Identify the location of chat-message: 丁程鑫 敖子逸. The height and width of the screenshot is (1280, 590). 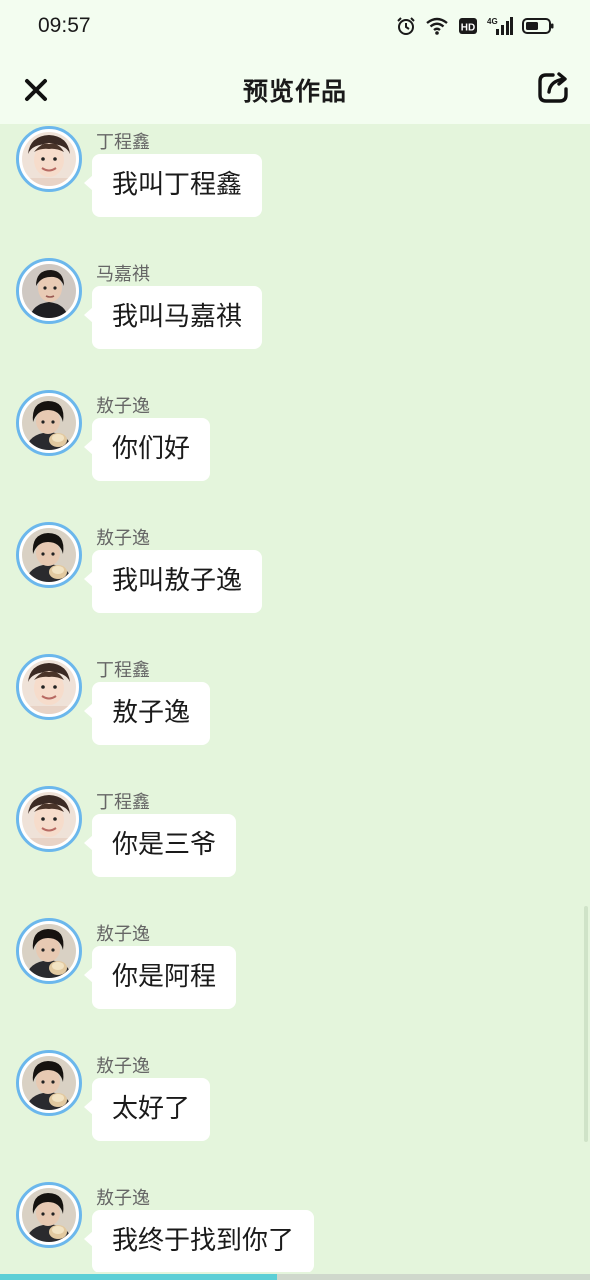
(295, 718).